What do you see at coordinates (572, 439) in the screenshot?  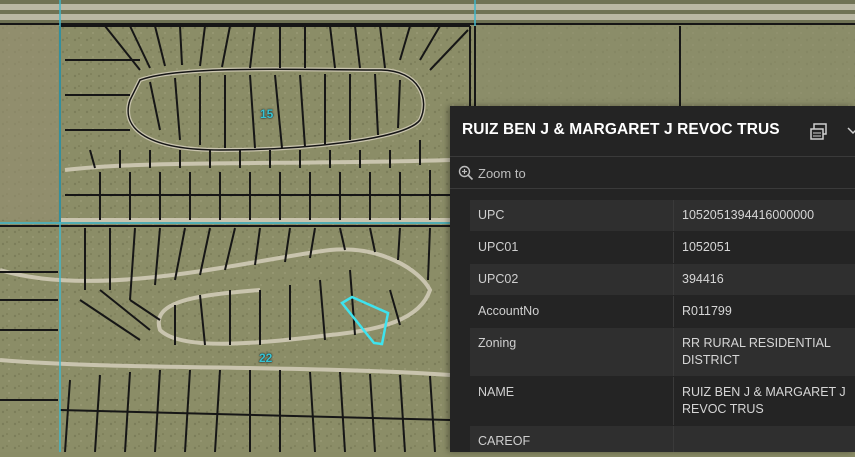 I see `attribute-key: CAREOF` at bounding box center [572, 439].